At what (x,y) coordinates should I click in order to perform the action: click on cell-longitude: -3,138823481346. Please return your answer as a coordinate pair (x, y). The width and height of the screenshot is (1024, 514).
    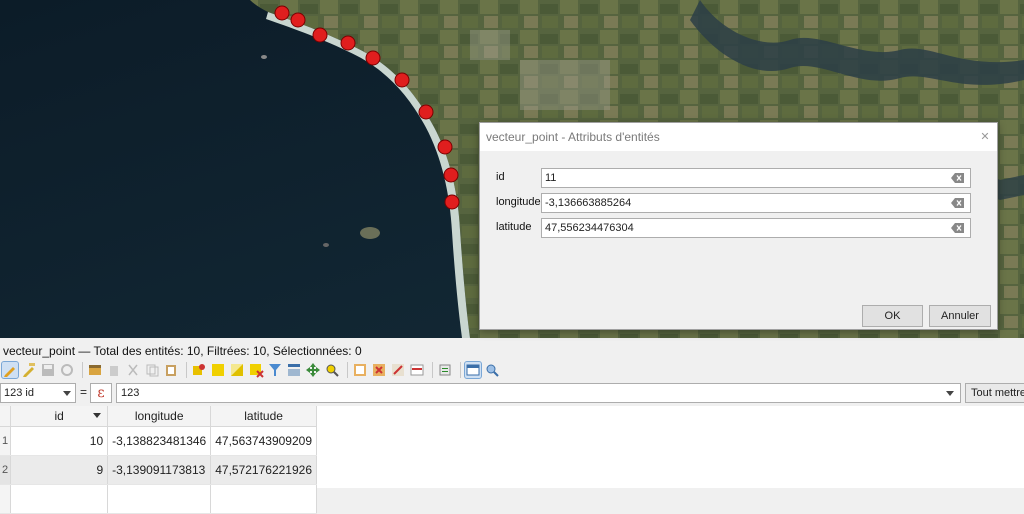
    Looking at the image, I should click on (159, 441).